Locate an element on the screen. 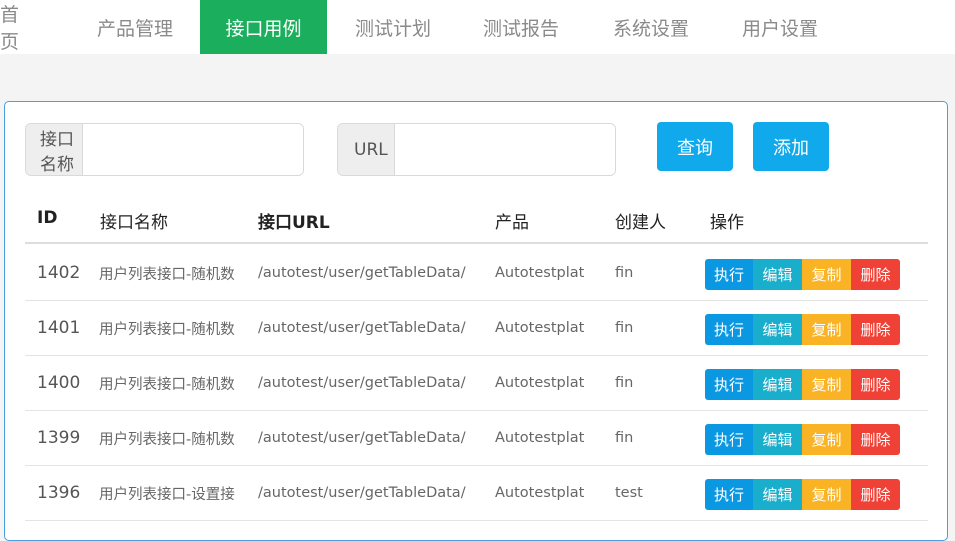 The image size is (955, 541). api-name-search-group: 接口名称 is located at coordinates (164, 149).